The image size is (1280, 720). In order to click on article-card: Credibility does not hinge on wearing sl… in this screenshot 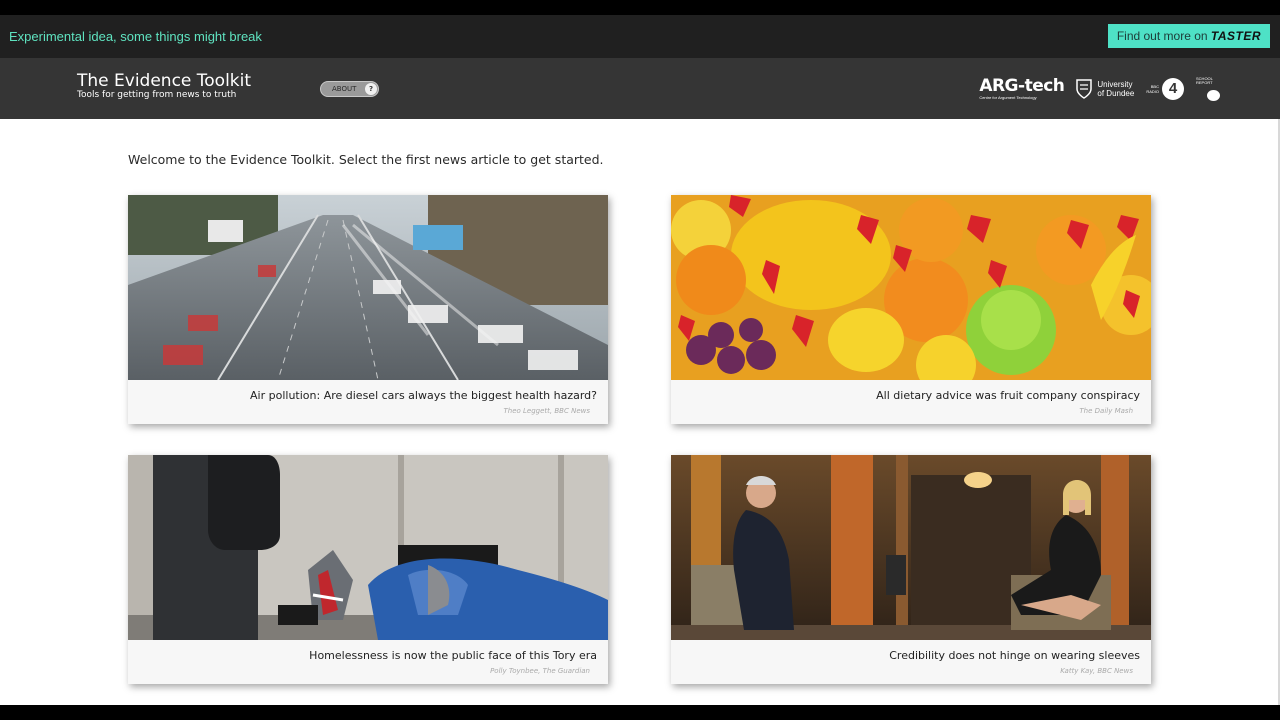, I will do `click(911, 569)`.